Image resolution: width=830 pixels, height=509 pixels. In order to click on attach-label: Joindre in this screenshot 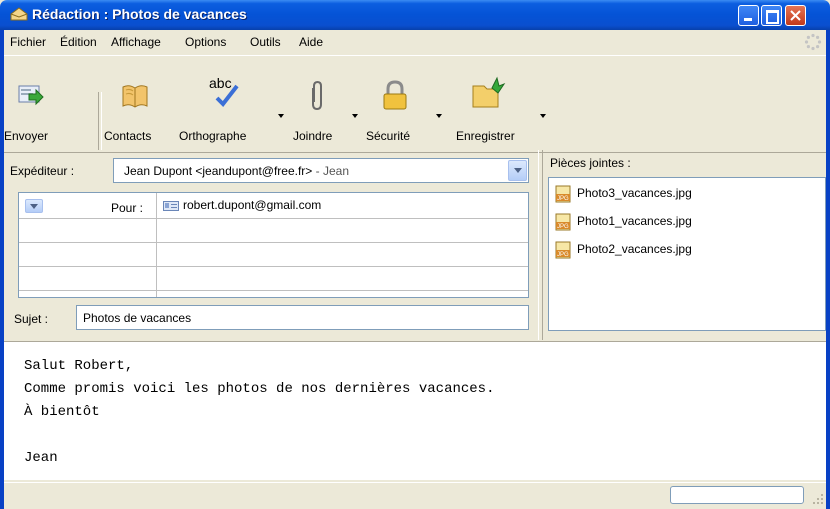, I will do `click(313, 136)`.